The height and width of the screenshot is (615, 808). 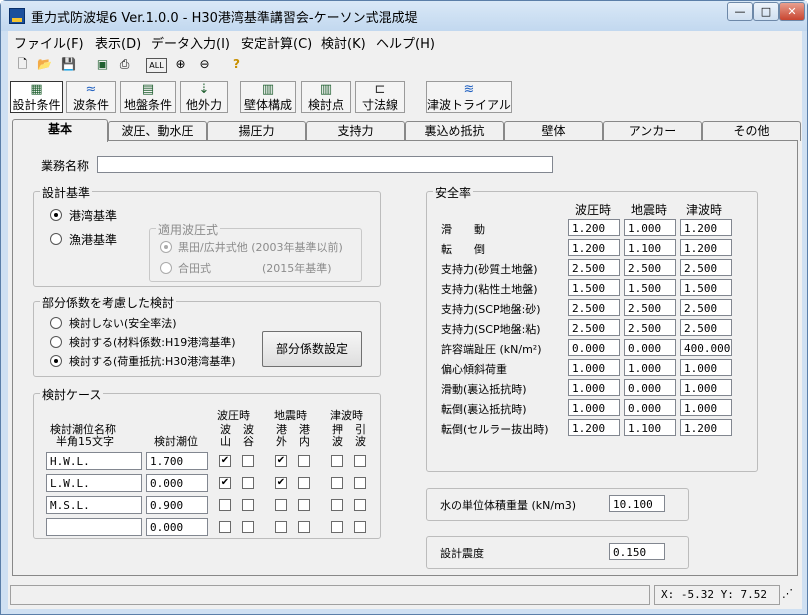 What do you see at coordinates (326, 97) in the screenshot?
I see `check-points-button: ▥ 検討点` at bounding box center [326, 97].